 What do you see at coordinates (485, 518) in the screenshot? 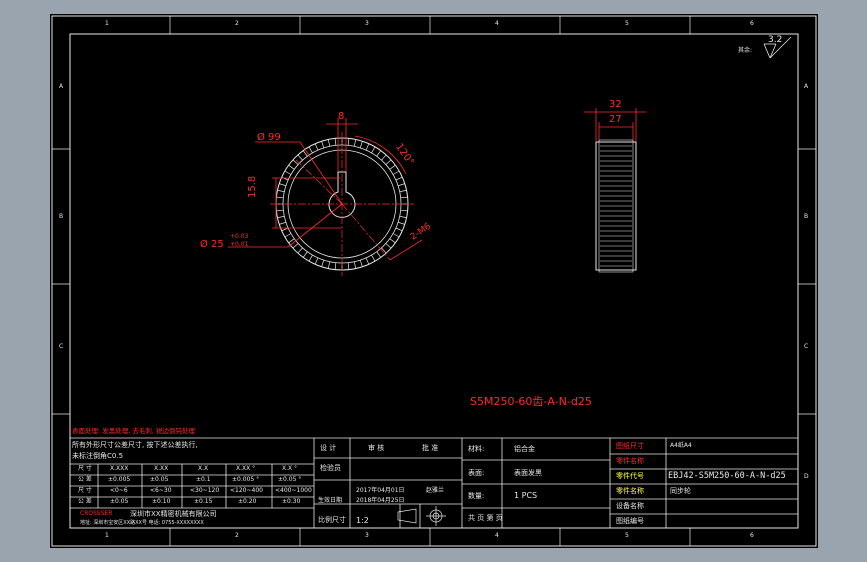
I see `tb-sheet-label: 共 页 第 页` at bounding box center [485, 518].